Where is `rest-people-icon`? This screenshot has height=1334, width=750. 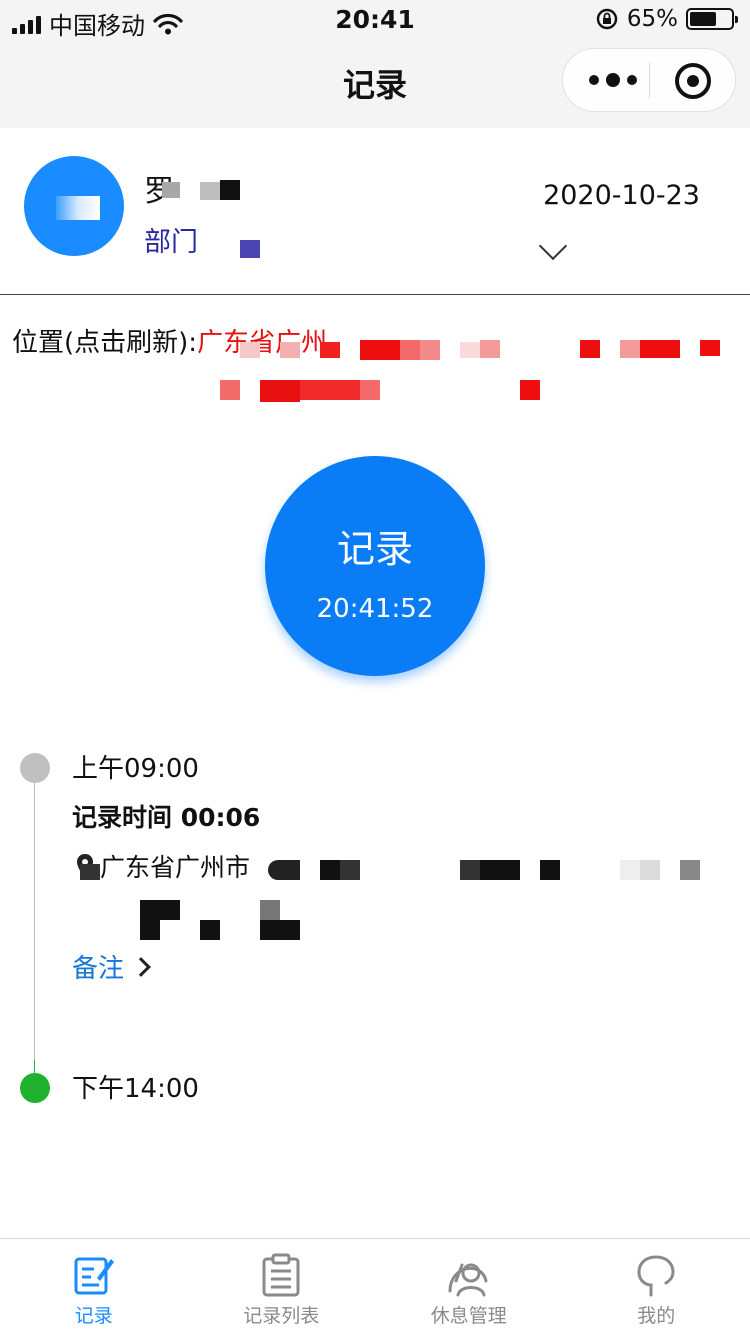
rest-people-icon is located at coordinates (468, 1280).